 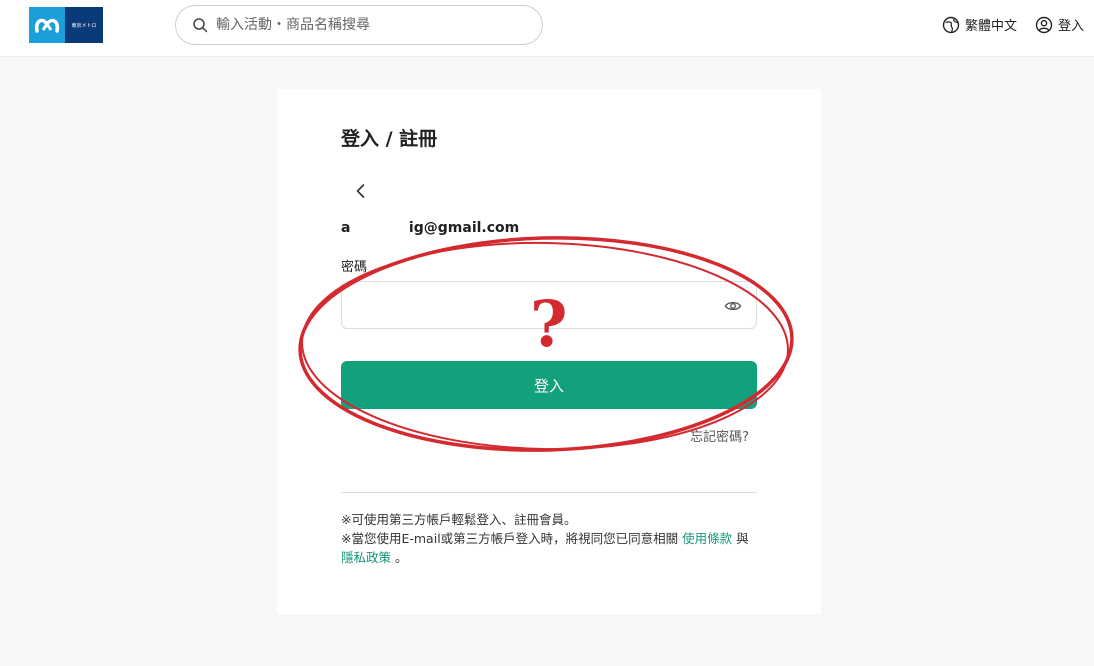 I want to click on header-login-button: 登入, so click(x=1059, y=24).